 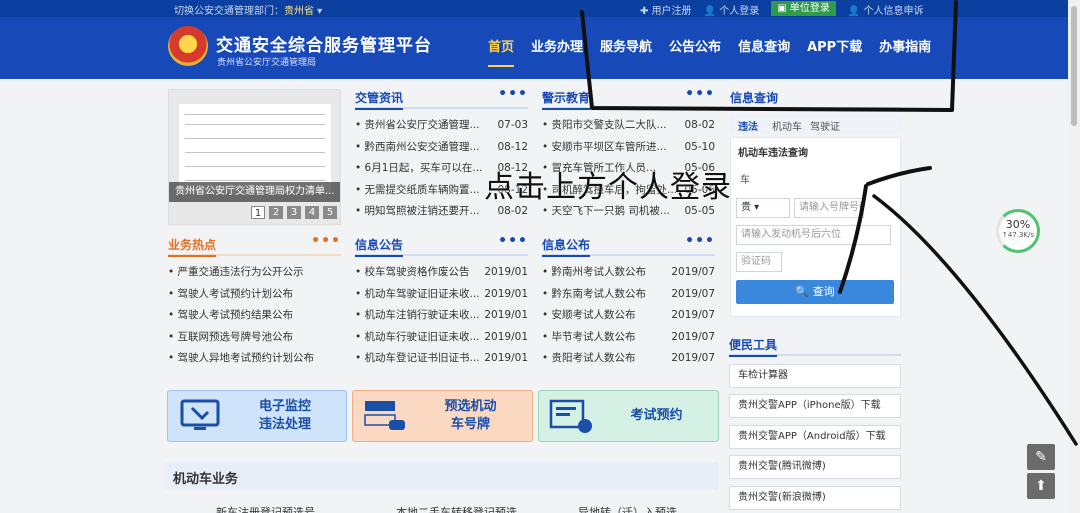 I want to click on panel-hot-title: 业务热点, so click(x=192, y=246).